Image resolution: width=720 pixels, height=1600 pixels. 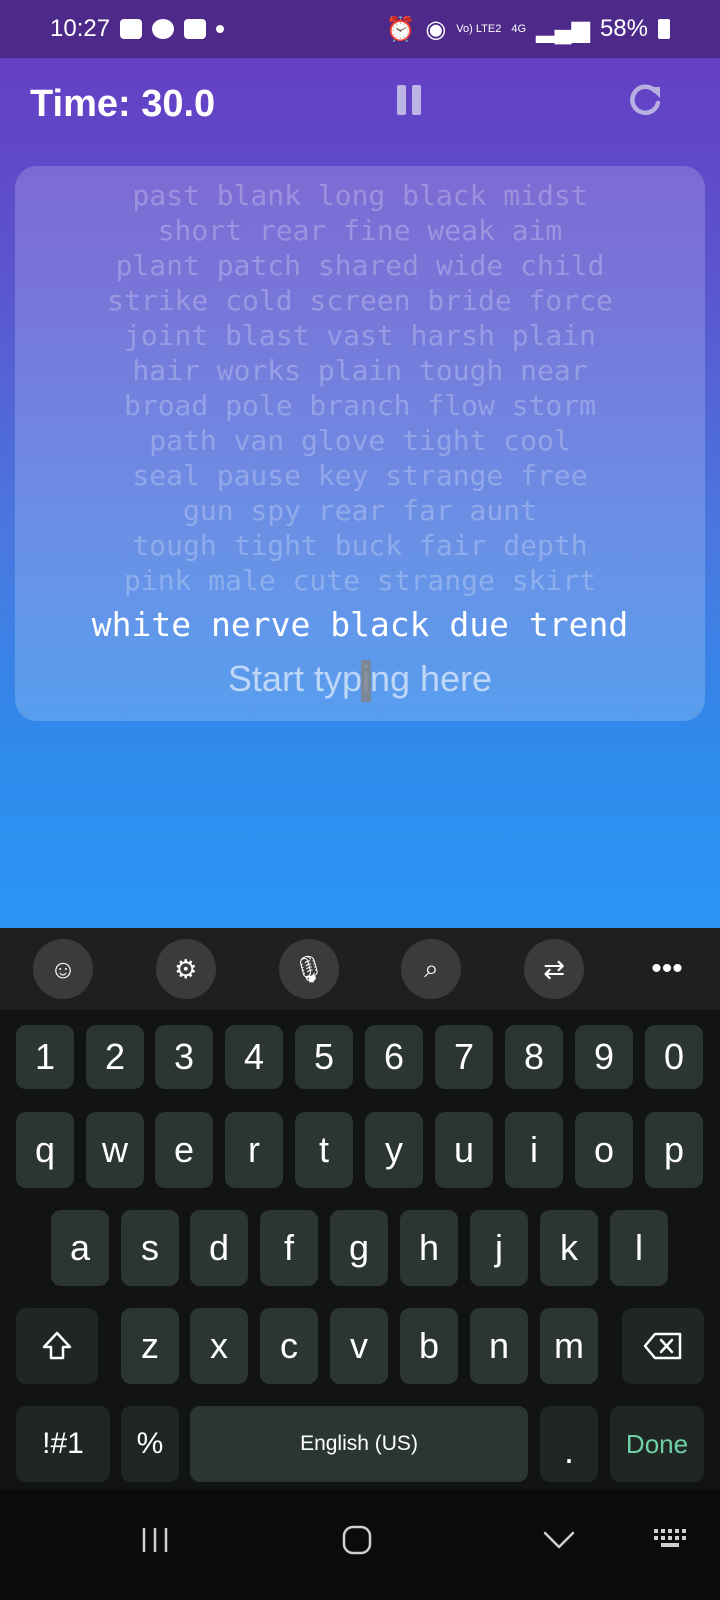 What do you see at coordinates (604, 1150) in the screenshot?
I see `key-o: o` at bounding box center [604, 1150].